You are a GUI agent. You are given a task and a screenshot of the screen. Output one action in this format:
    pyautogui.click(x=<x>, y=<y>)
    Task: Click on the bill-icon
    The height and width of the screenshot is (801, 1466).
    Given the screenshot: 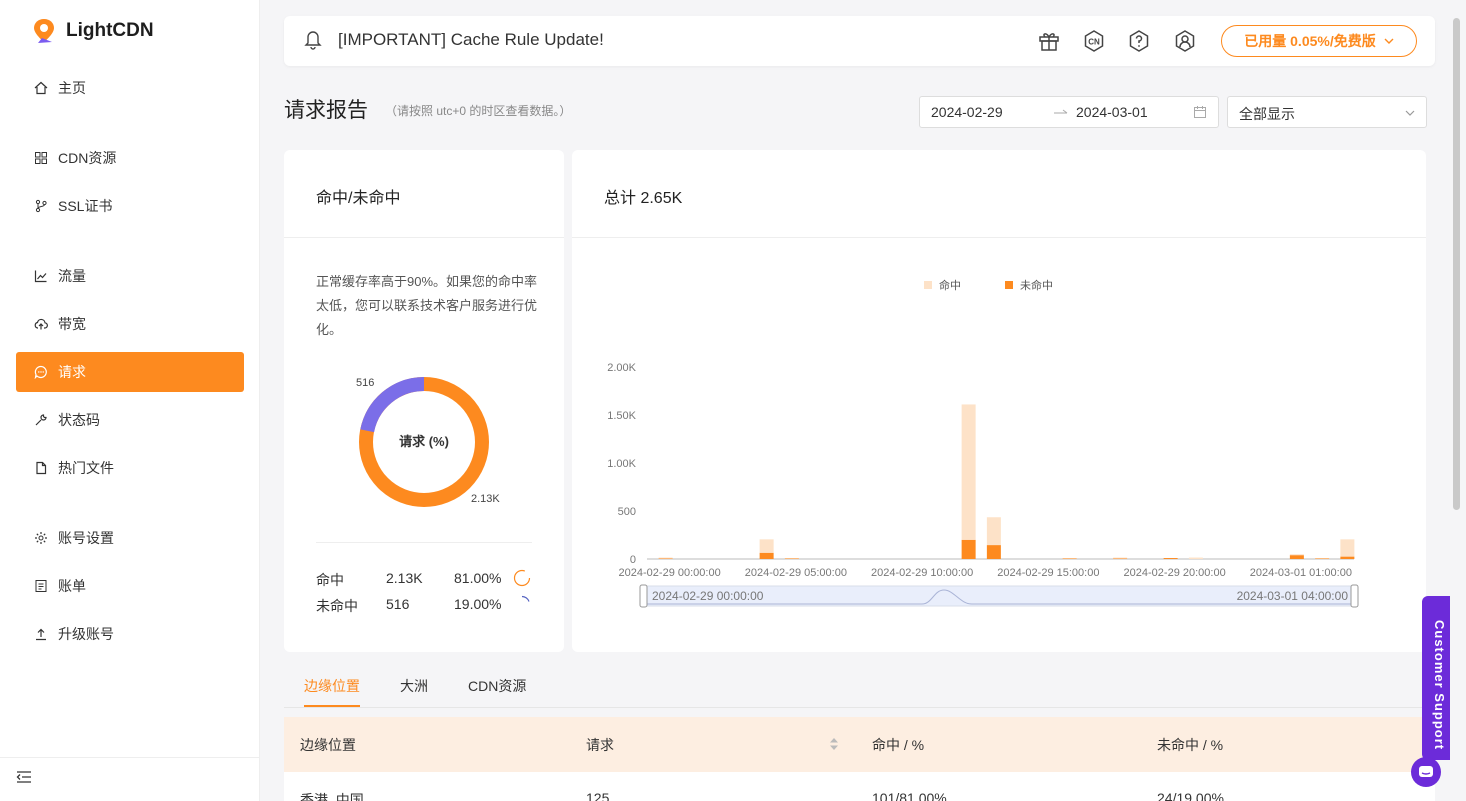 What is the action you would take?
    pyautogui.click(x=41, y=586)
    